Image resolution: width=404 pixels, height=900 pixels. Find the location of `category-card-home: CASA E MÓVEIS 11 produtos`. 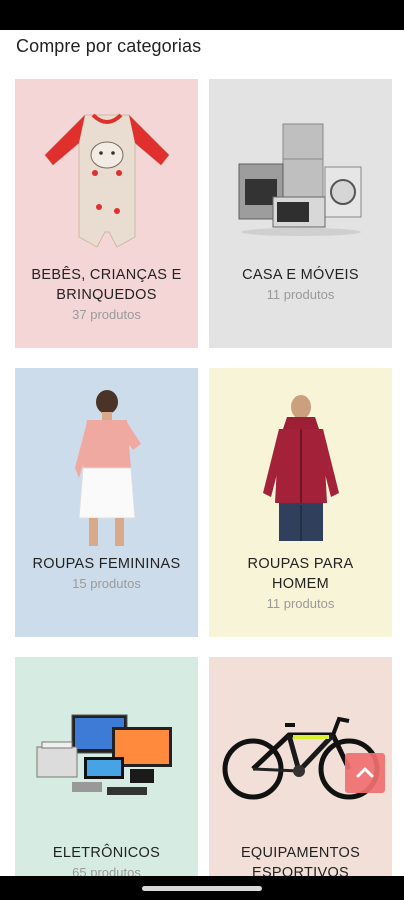

category-card-home: CASA E MÓVEIS 11 produtos is located at coordinates (300, 213).